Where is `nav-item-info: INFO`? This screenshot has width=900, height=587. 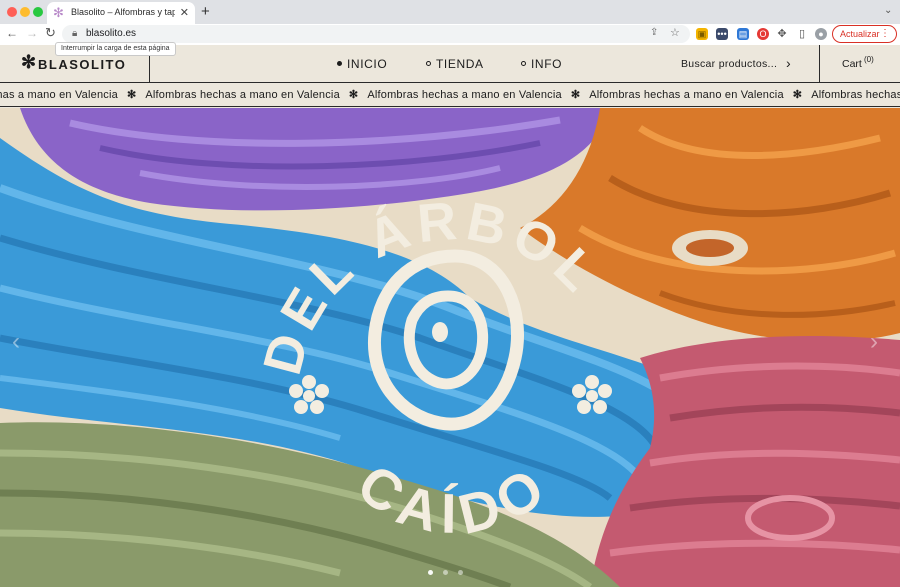
nav-item-info: INFO is located at coordinates (541, 64).